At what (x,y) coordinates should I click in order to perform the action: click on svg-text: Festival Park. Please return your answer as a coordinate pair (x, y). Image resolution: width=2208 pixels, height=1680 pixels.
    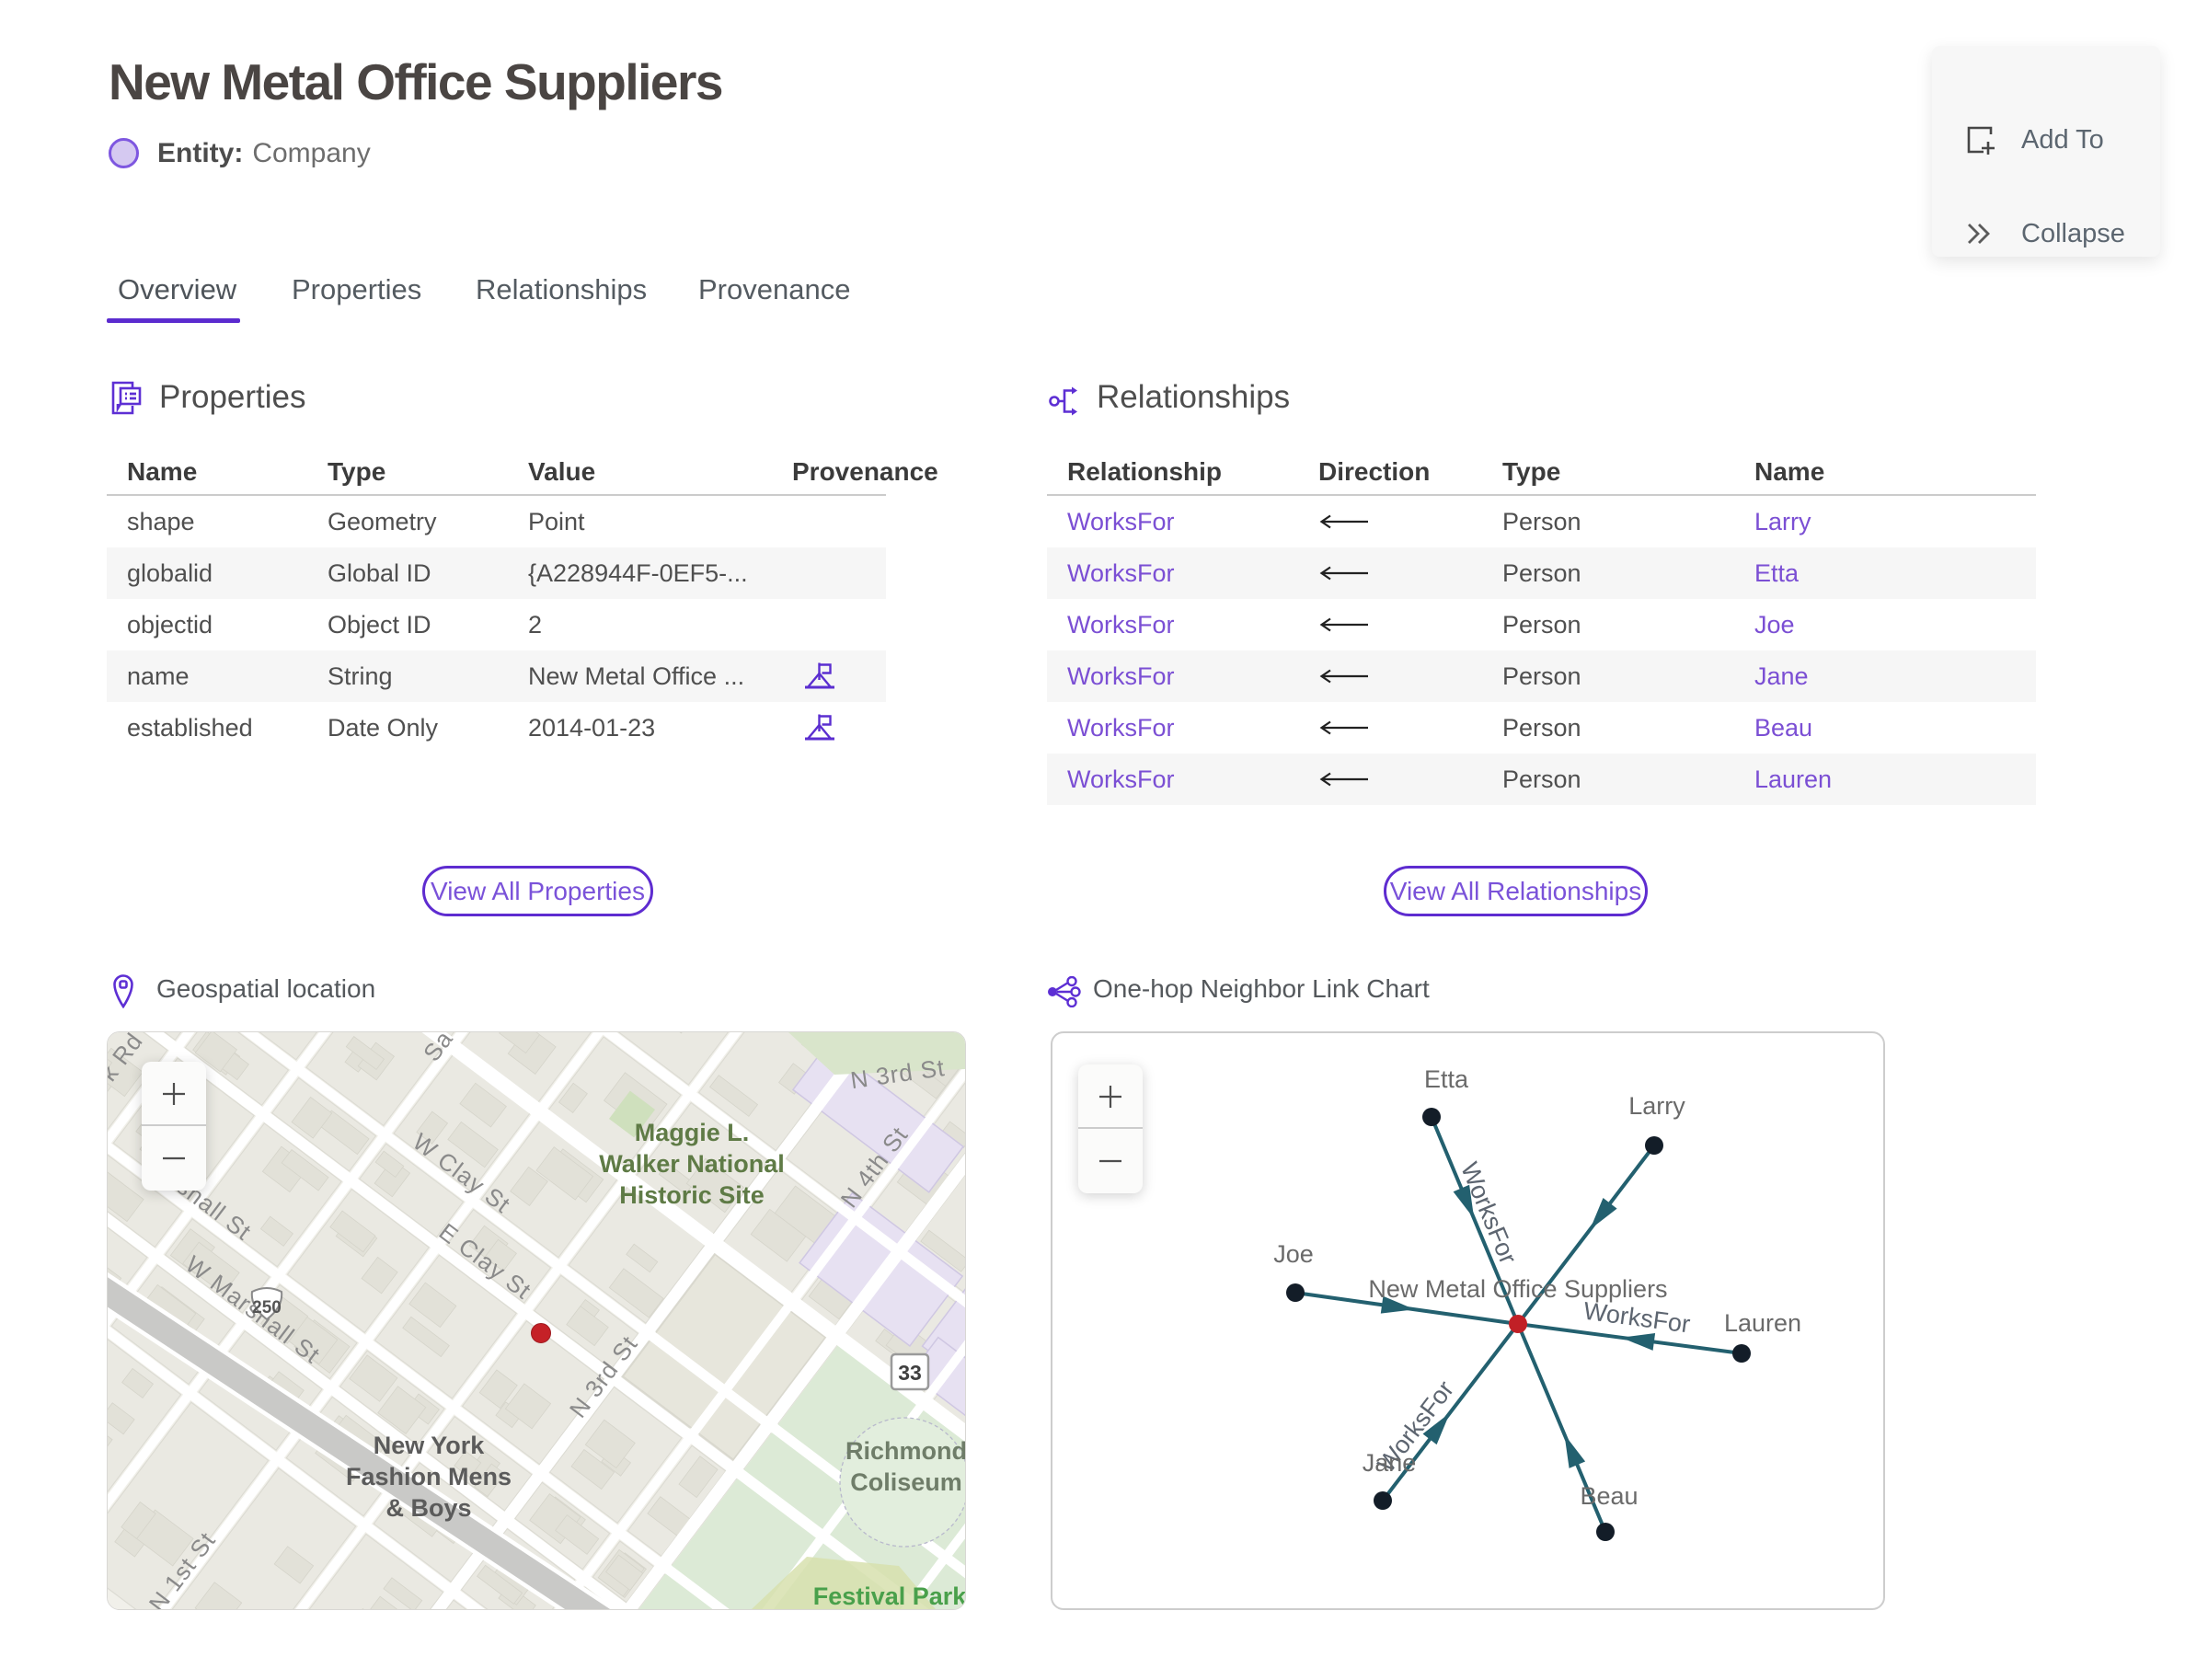
    Looking at the image, I should click on (889, 1595).